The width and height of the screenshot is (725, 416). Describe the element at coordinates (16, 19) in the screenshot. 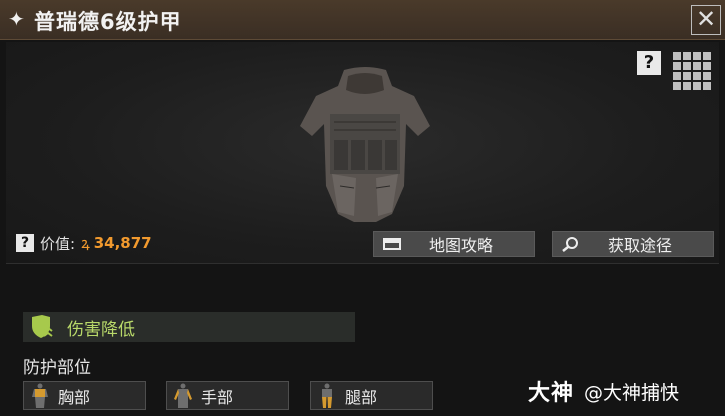

I see `sparkle-icon: ✦` at that location.